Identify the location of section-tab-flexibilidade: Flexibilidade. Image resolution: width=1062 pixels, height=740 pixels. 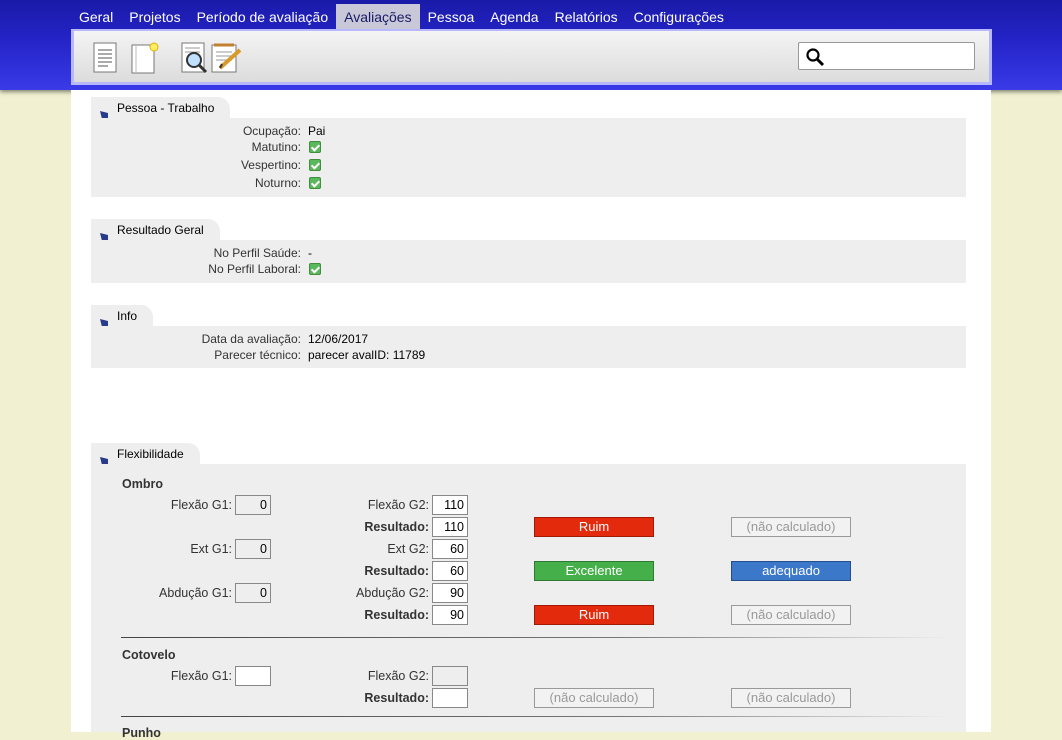
(145, 454).